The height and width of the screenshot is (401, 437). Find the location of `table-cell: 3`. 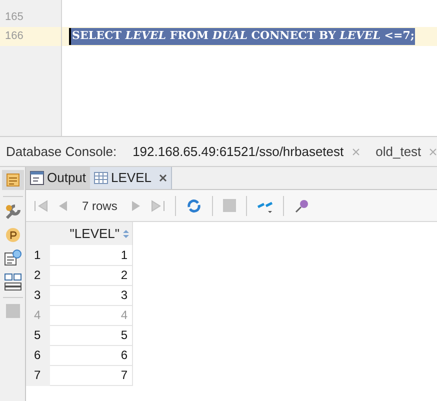

table-cell: 3 is located at coordinates (91, 295).